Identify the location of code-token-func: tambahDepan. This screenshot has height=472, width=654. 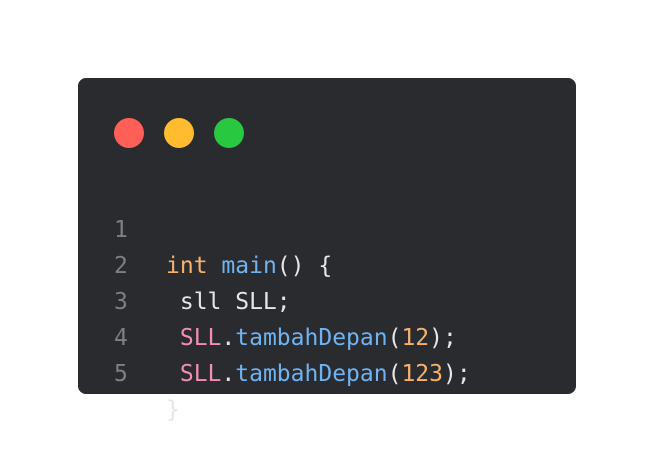
(311, 374).